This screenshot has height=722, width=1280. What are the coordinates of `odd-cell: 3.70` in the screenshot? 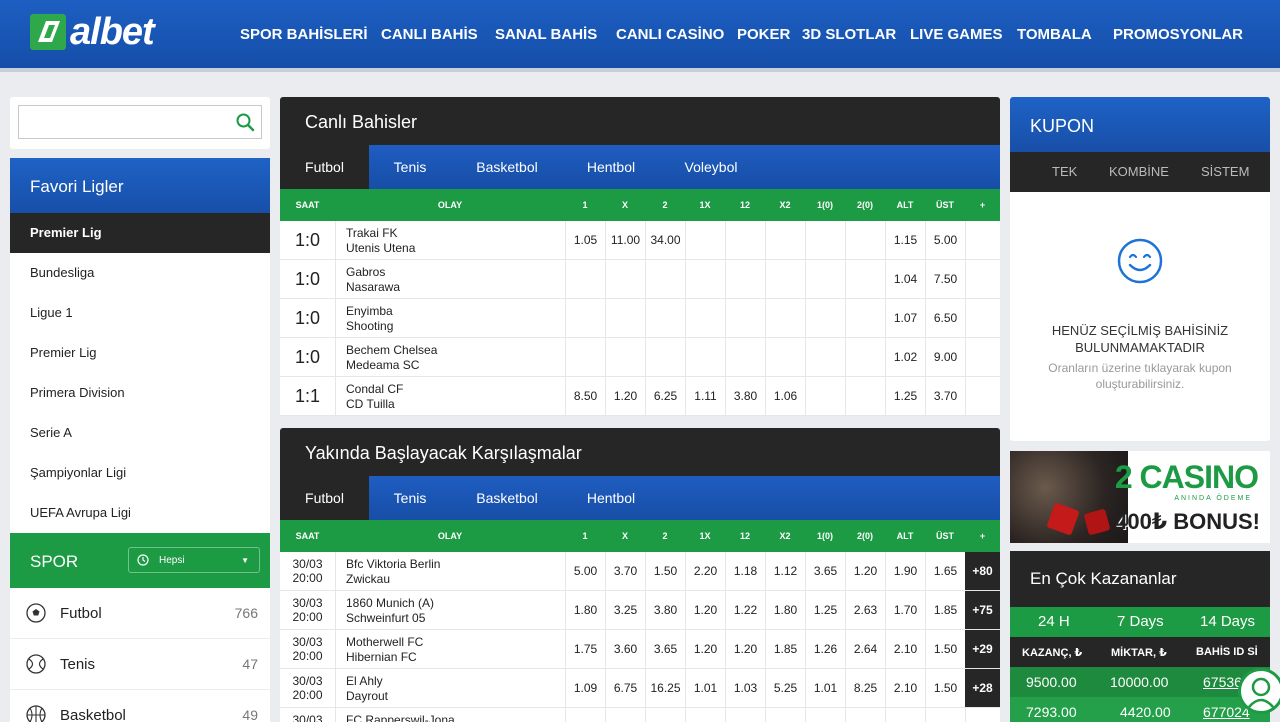 It's located at (625, 571).